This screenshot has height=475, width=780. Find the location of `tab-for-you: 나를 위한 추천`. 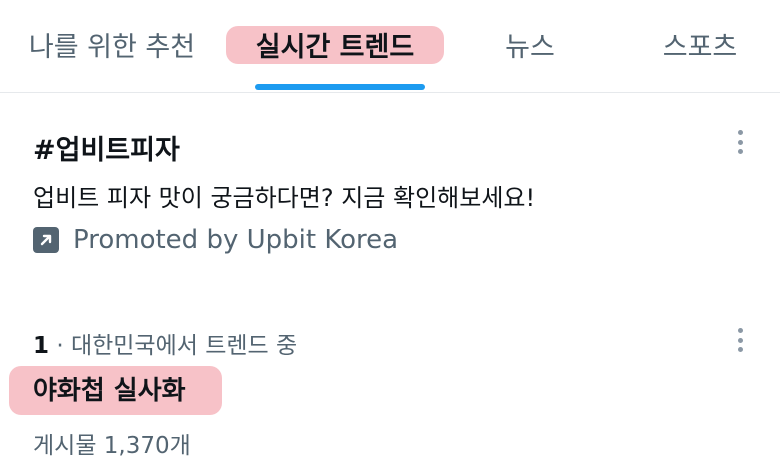

tab-for-you: 나를 위한 추천 is located at coordinates (112, 44).